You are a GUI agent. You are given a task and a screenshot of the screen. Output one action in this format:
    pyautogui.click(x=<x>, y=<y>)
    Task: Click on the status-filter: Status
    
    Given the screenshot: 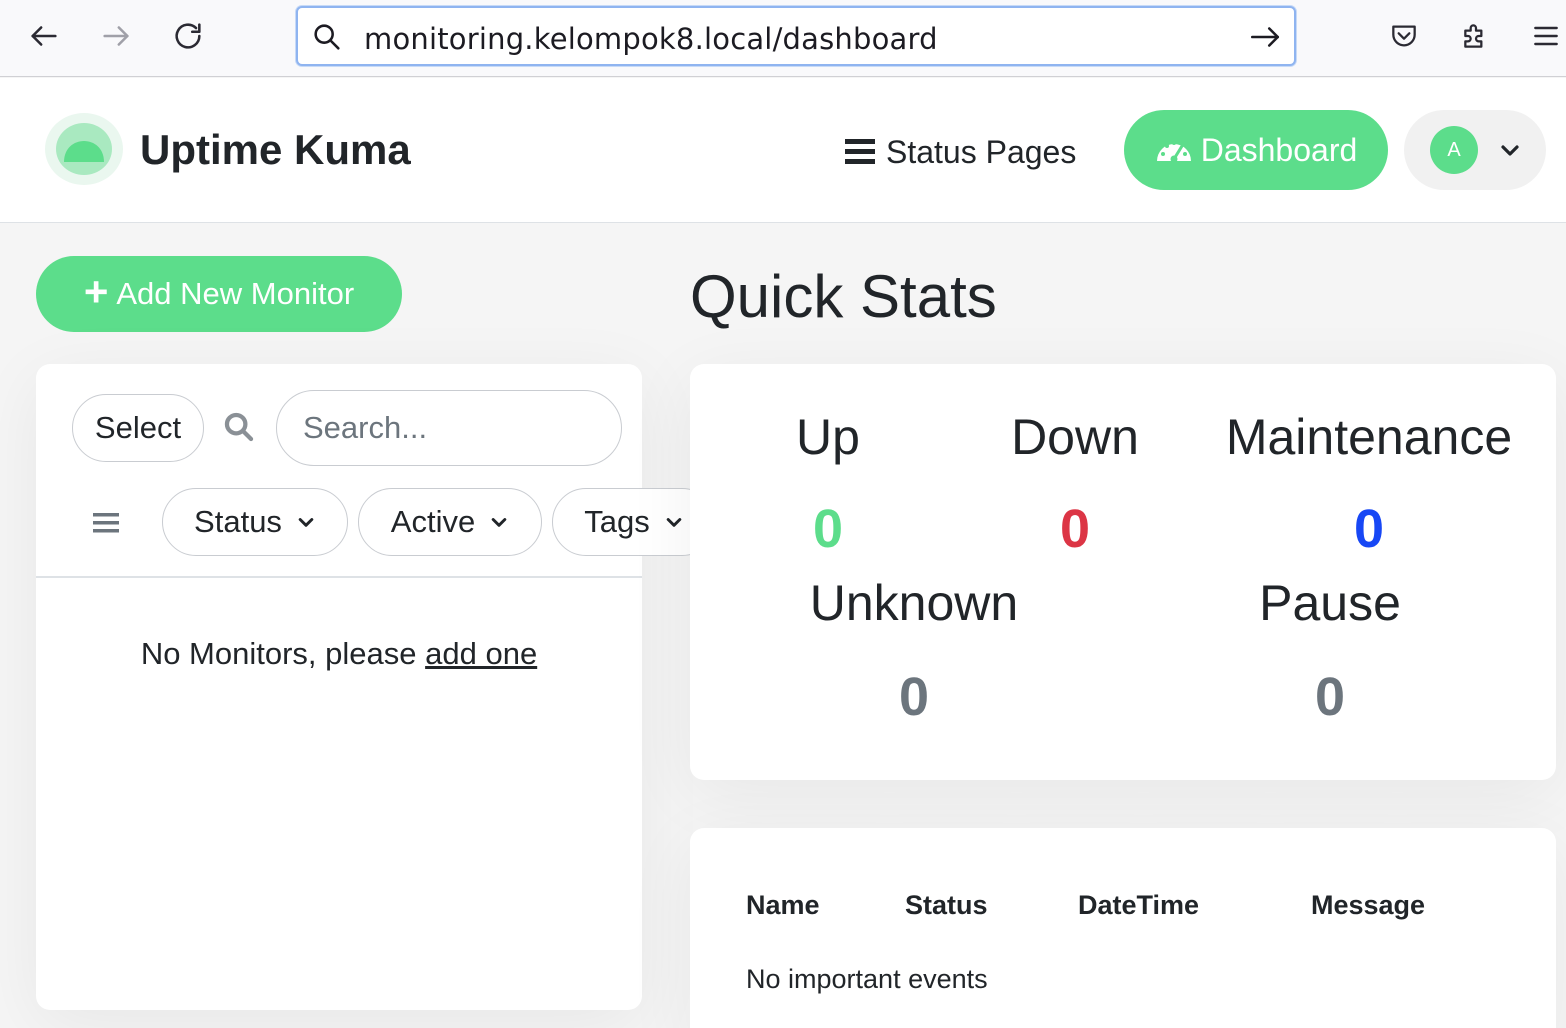 What is the action you would take?
    pyautogui.click(x=255, y=522)
    